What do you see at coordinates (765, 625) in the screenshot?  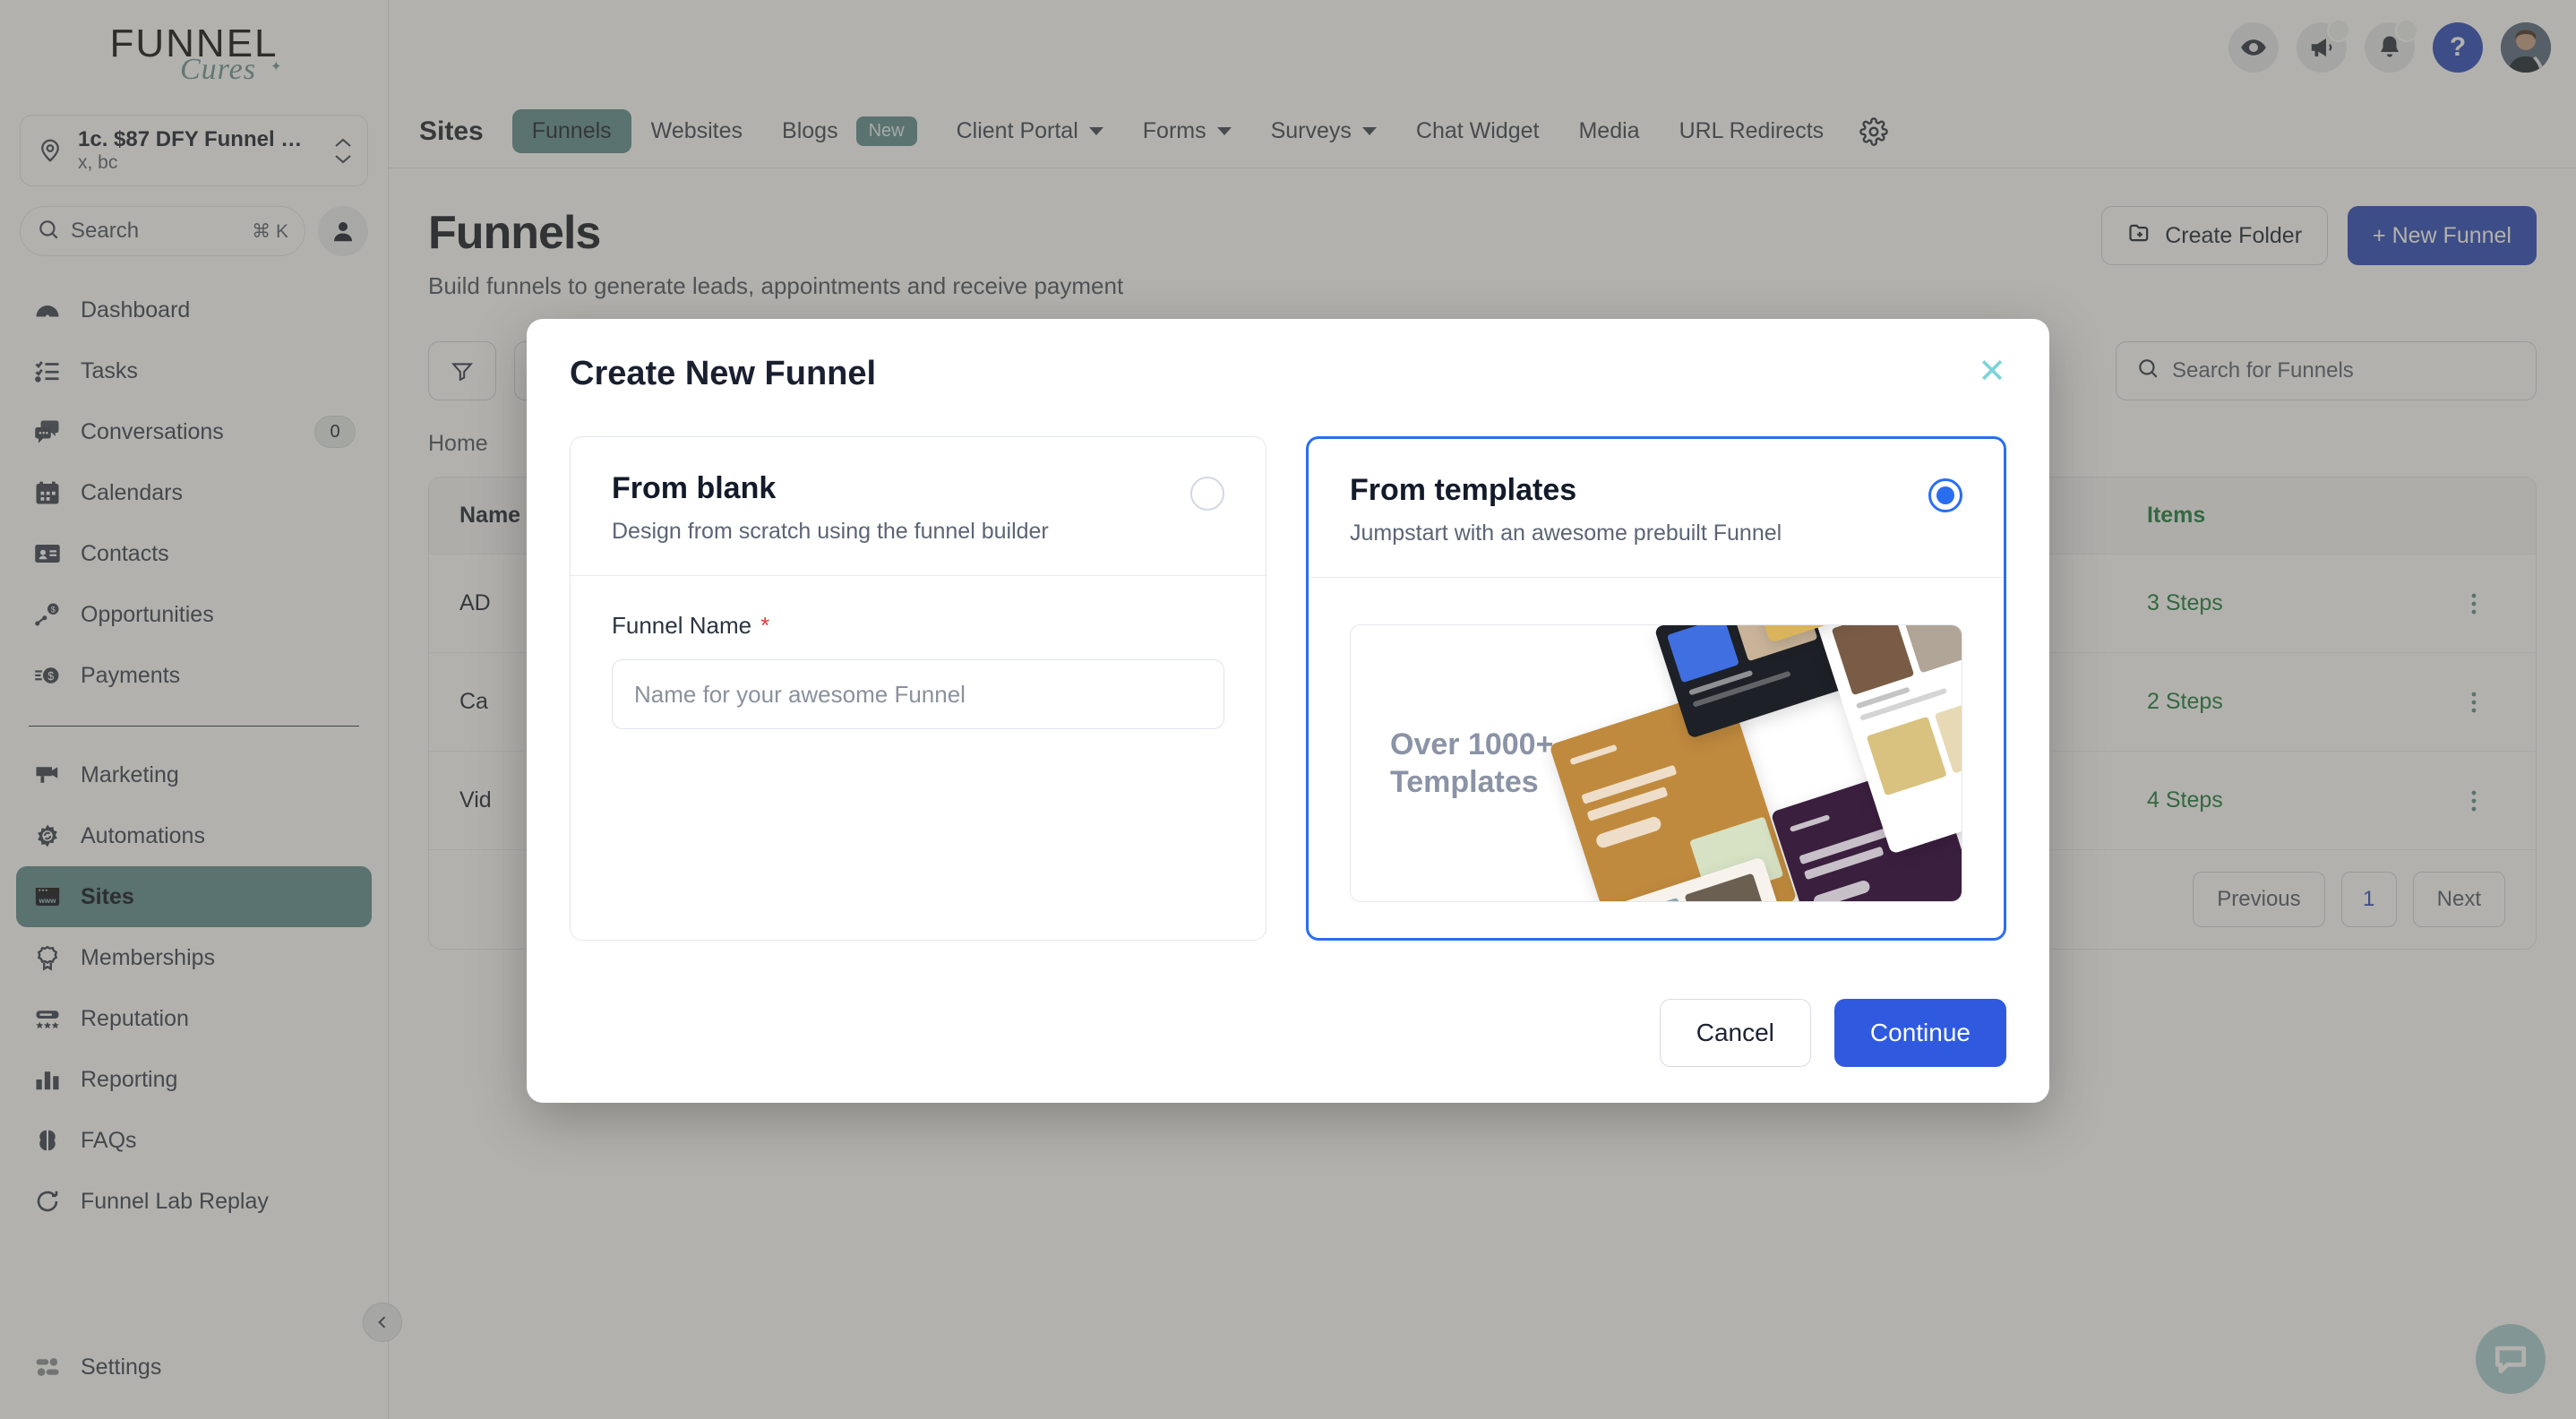 I see `required-asterisk: *` at bounding box center [765, 625].